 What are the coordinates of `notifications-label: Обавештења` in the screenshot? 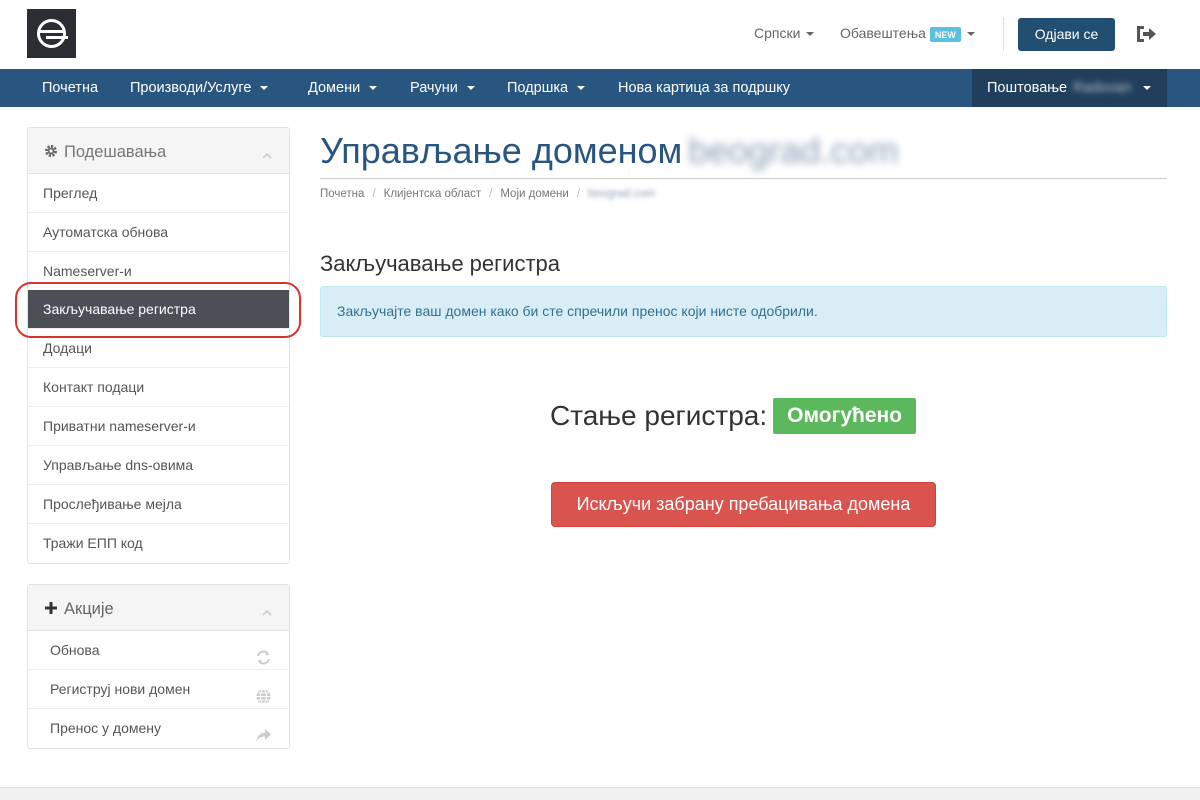 It's located at (883, 33).